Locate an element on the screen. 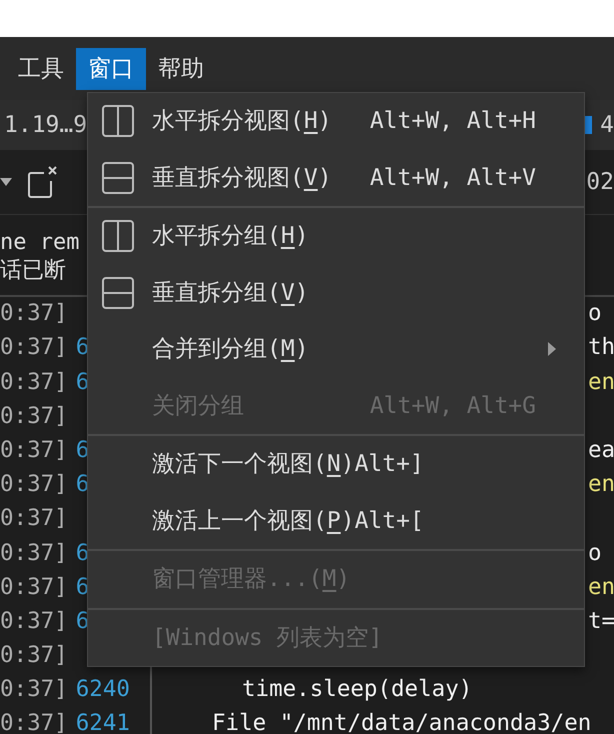  log-message: ne rem is located at coordinates (40, 243).